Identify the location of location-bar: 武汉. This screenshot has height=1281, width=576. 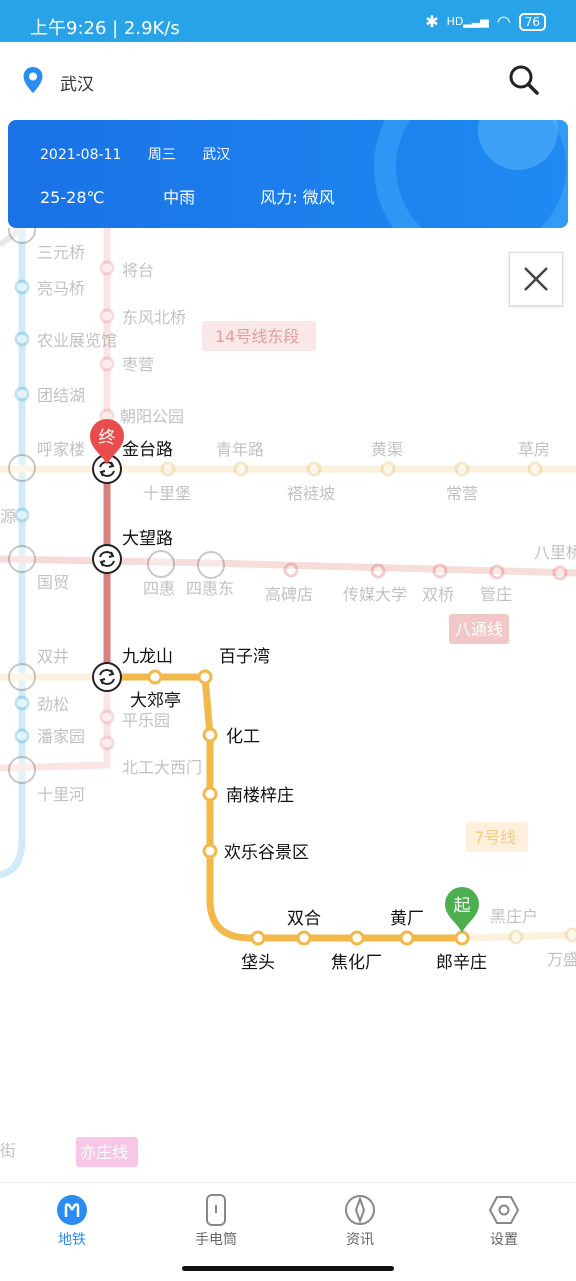
(288, 80).